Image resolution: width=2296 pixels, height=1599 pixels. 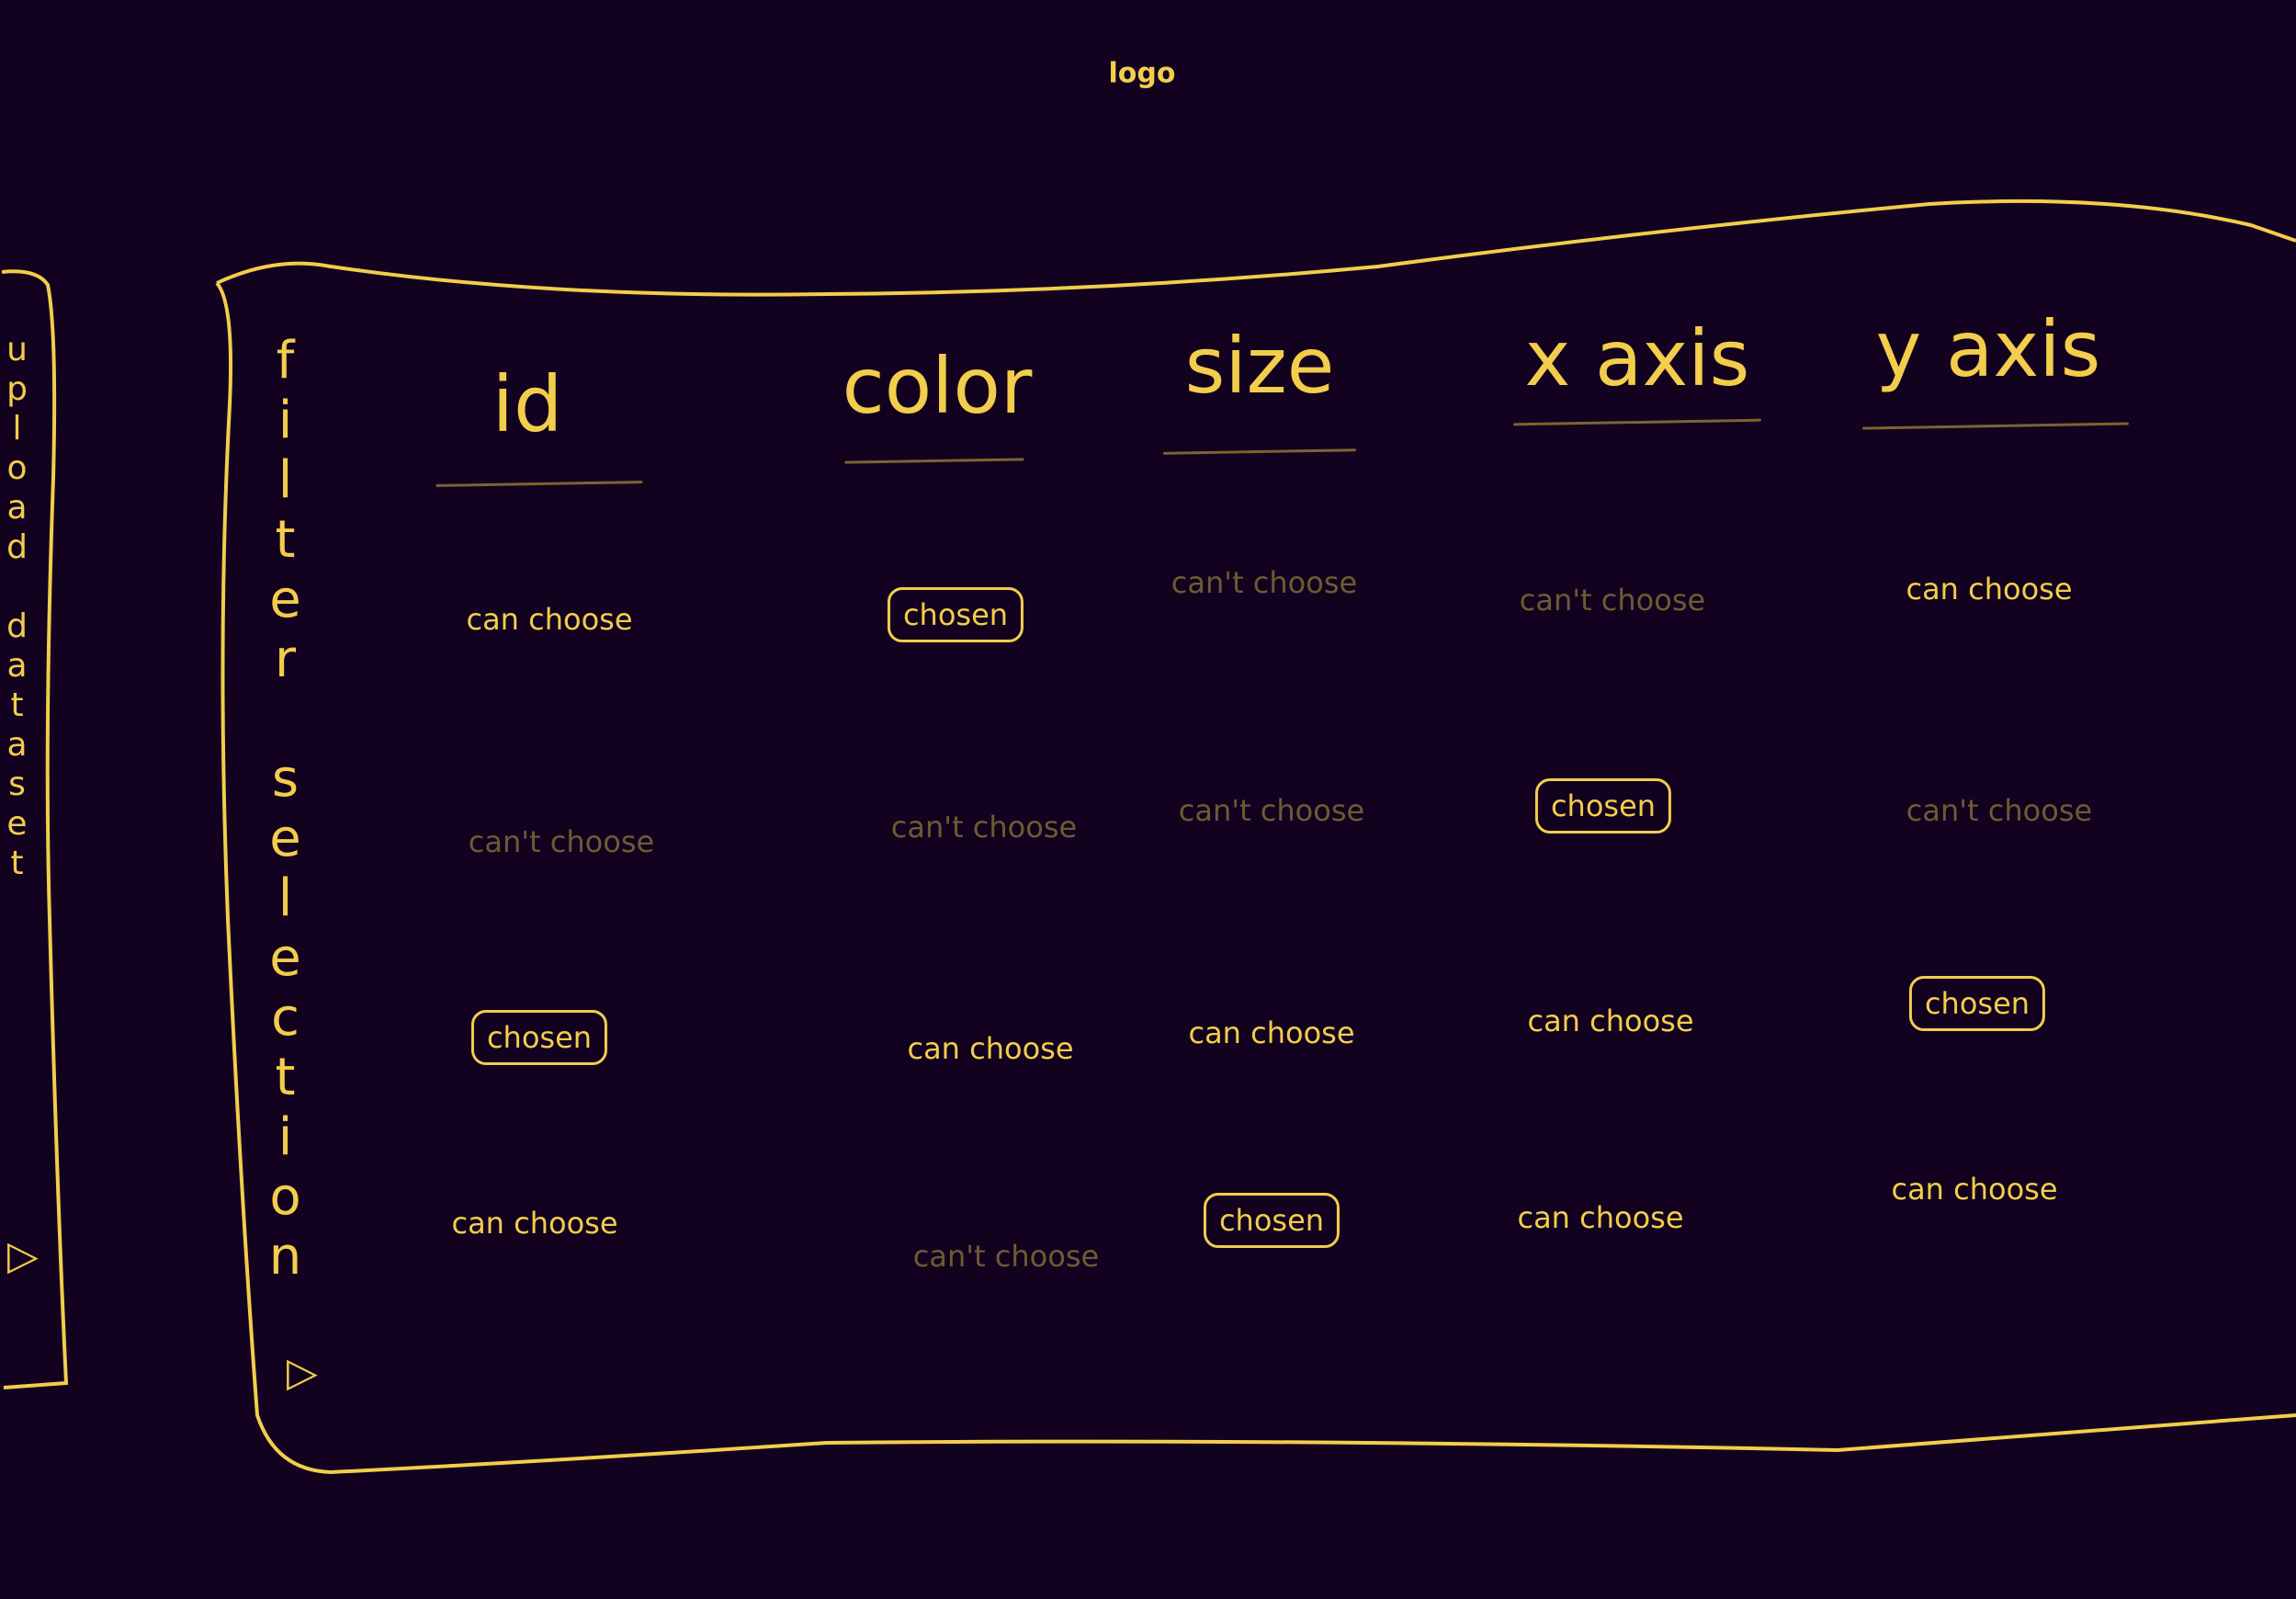 I want to click on filter-selection-label: filter selection, so click(x=285, y=809).